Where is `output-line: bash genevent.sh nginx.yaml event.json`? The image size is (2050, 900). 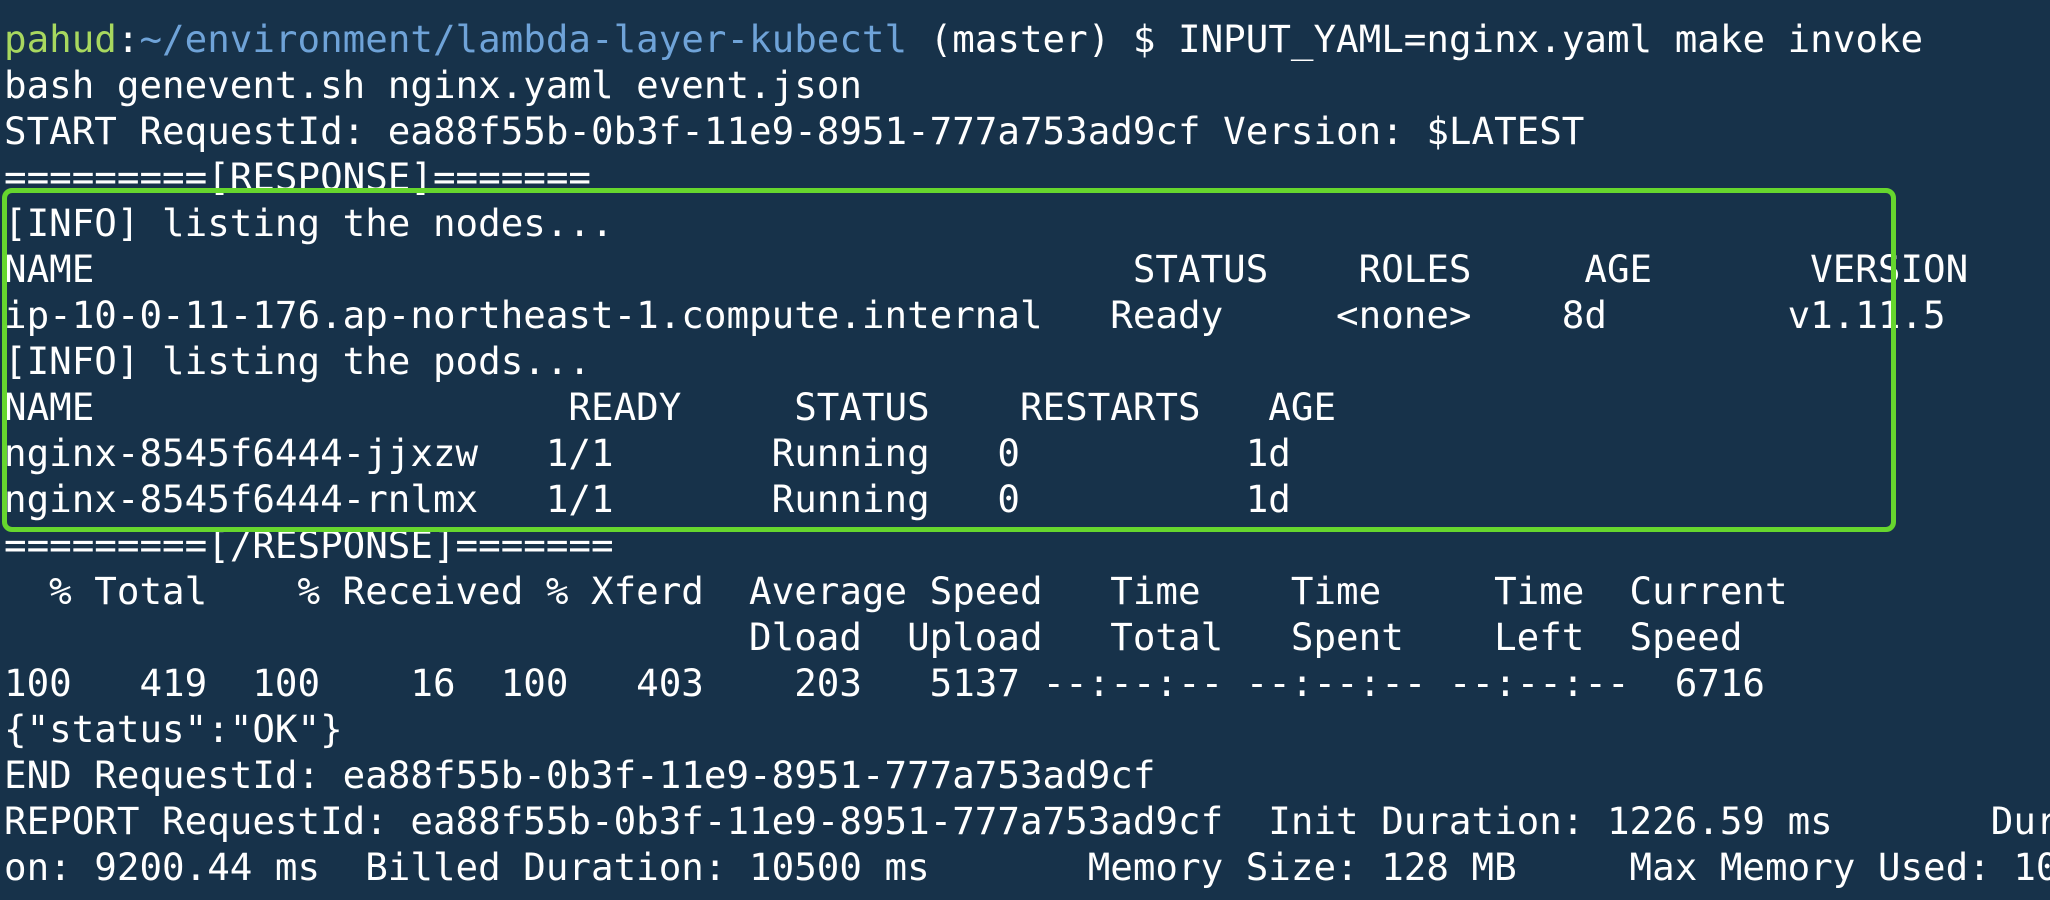
output-line: bash genevent.sh nginx.yaml event.json is located at coordinates (433, 85).